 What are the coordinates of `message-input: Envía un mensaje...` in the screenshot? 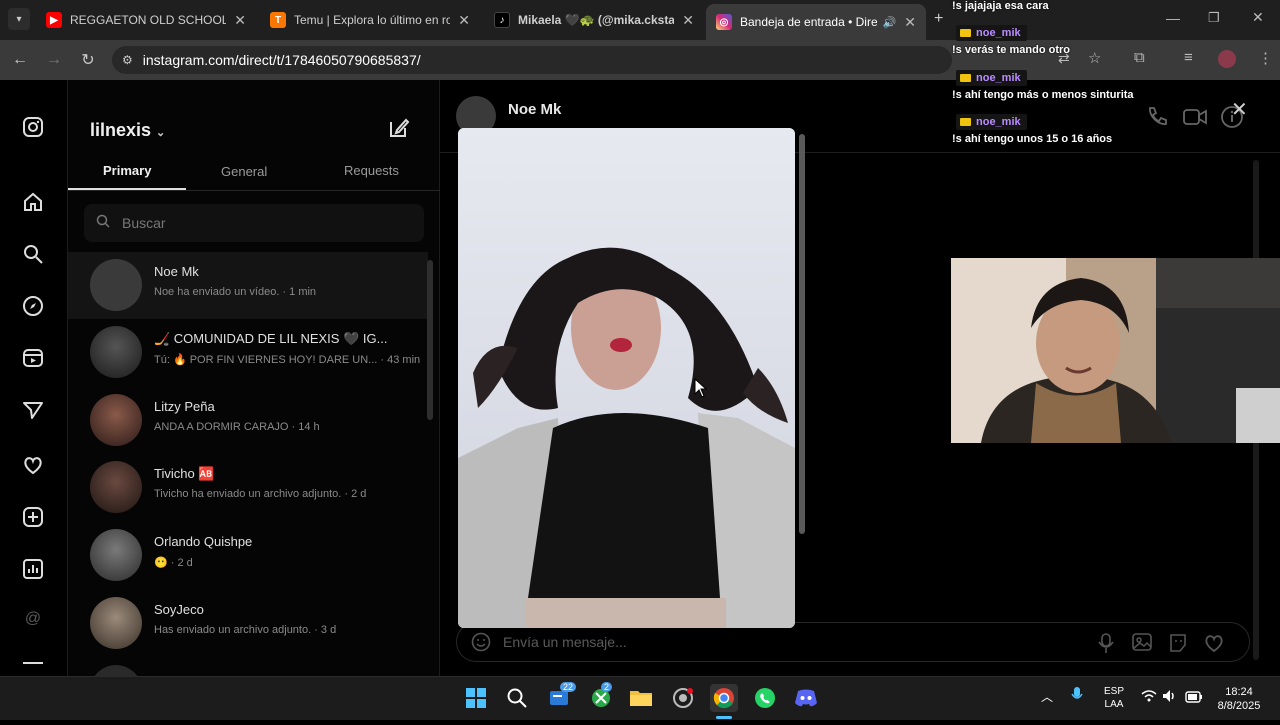 It's located at (853, 642).